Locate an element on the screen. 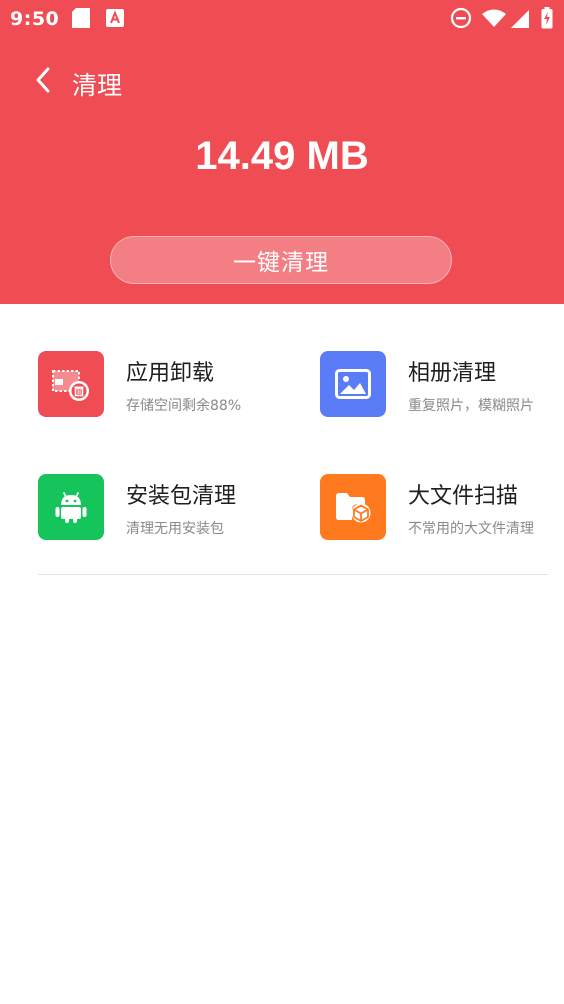 This screenshot has width=564, height=1004. feature-large-file-scan: 大文件扫描 不常用的大文件清理 is located at coordinates (442, 509).